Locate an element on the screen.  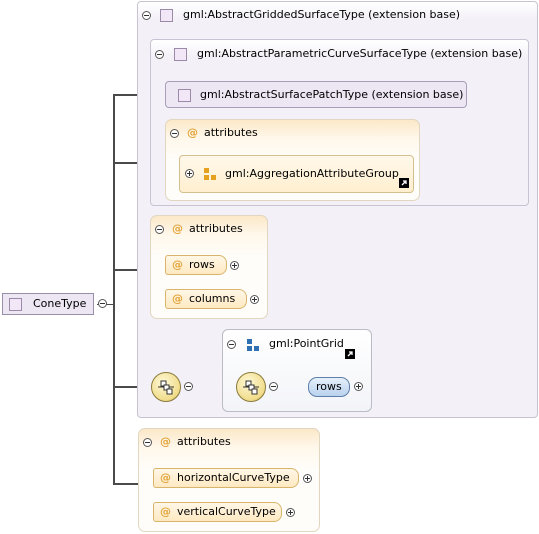
root-element-cone-type: ConeType is located at coordinates (48, 304).